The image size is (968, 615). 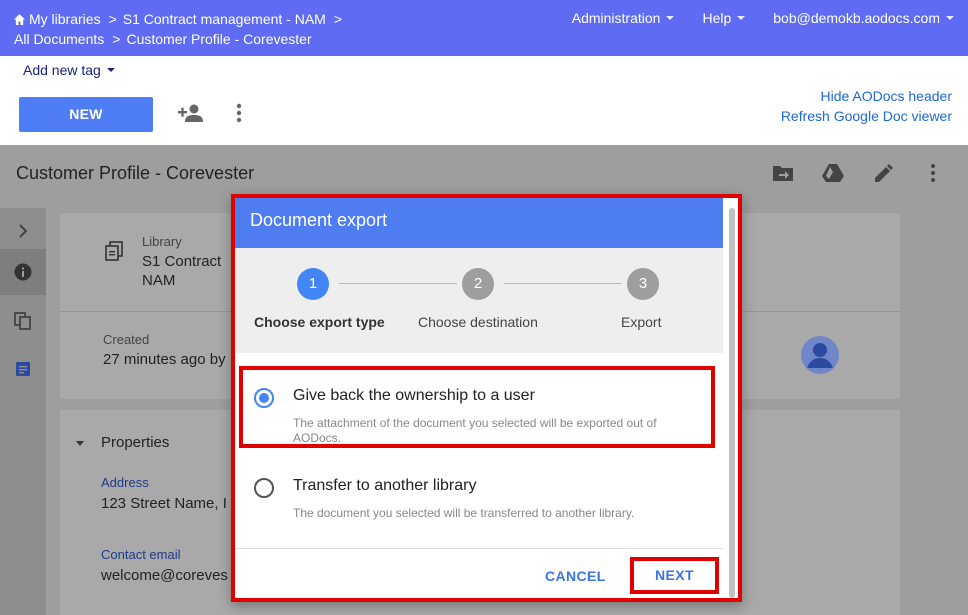 What do you see at coordinates (114, 251) in the screenshot?
I see `library-icon` at bounding box center [114, 251].